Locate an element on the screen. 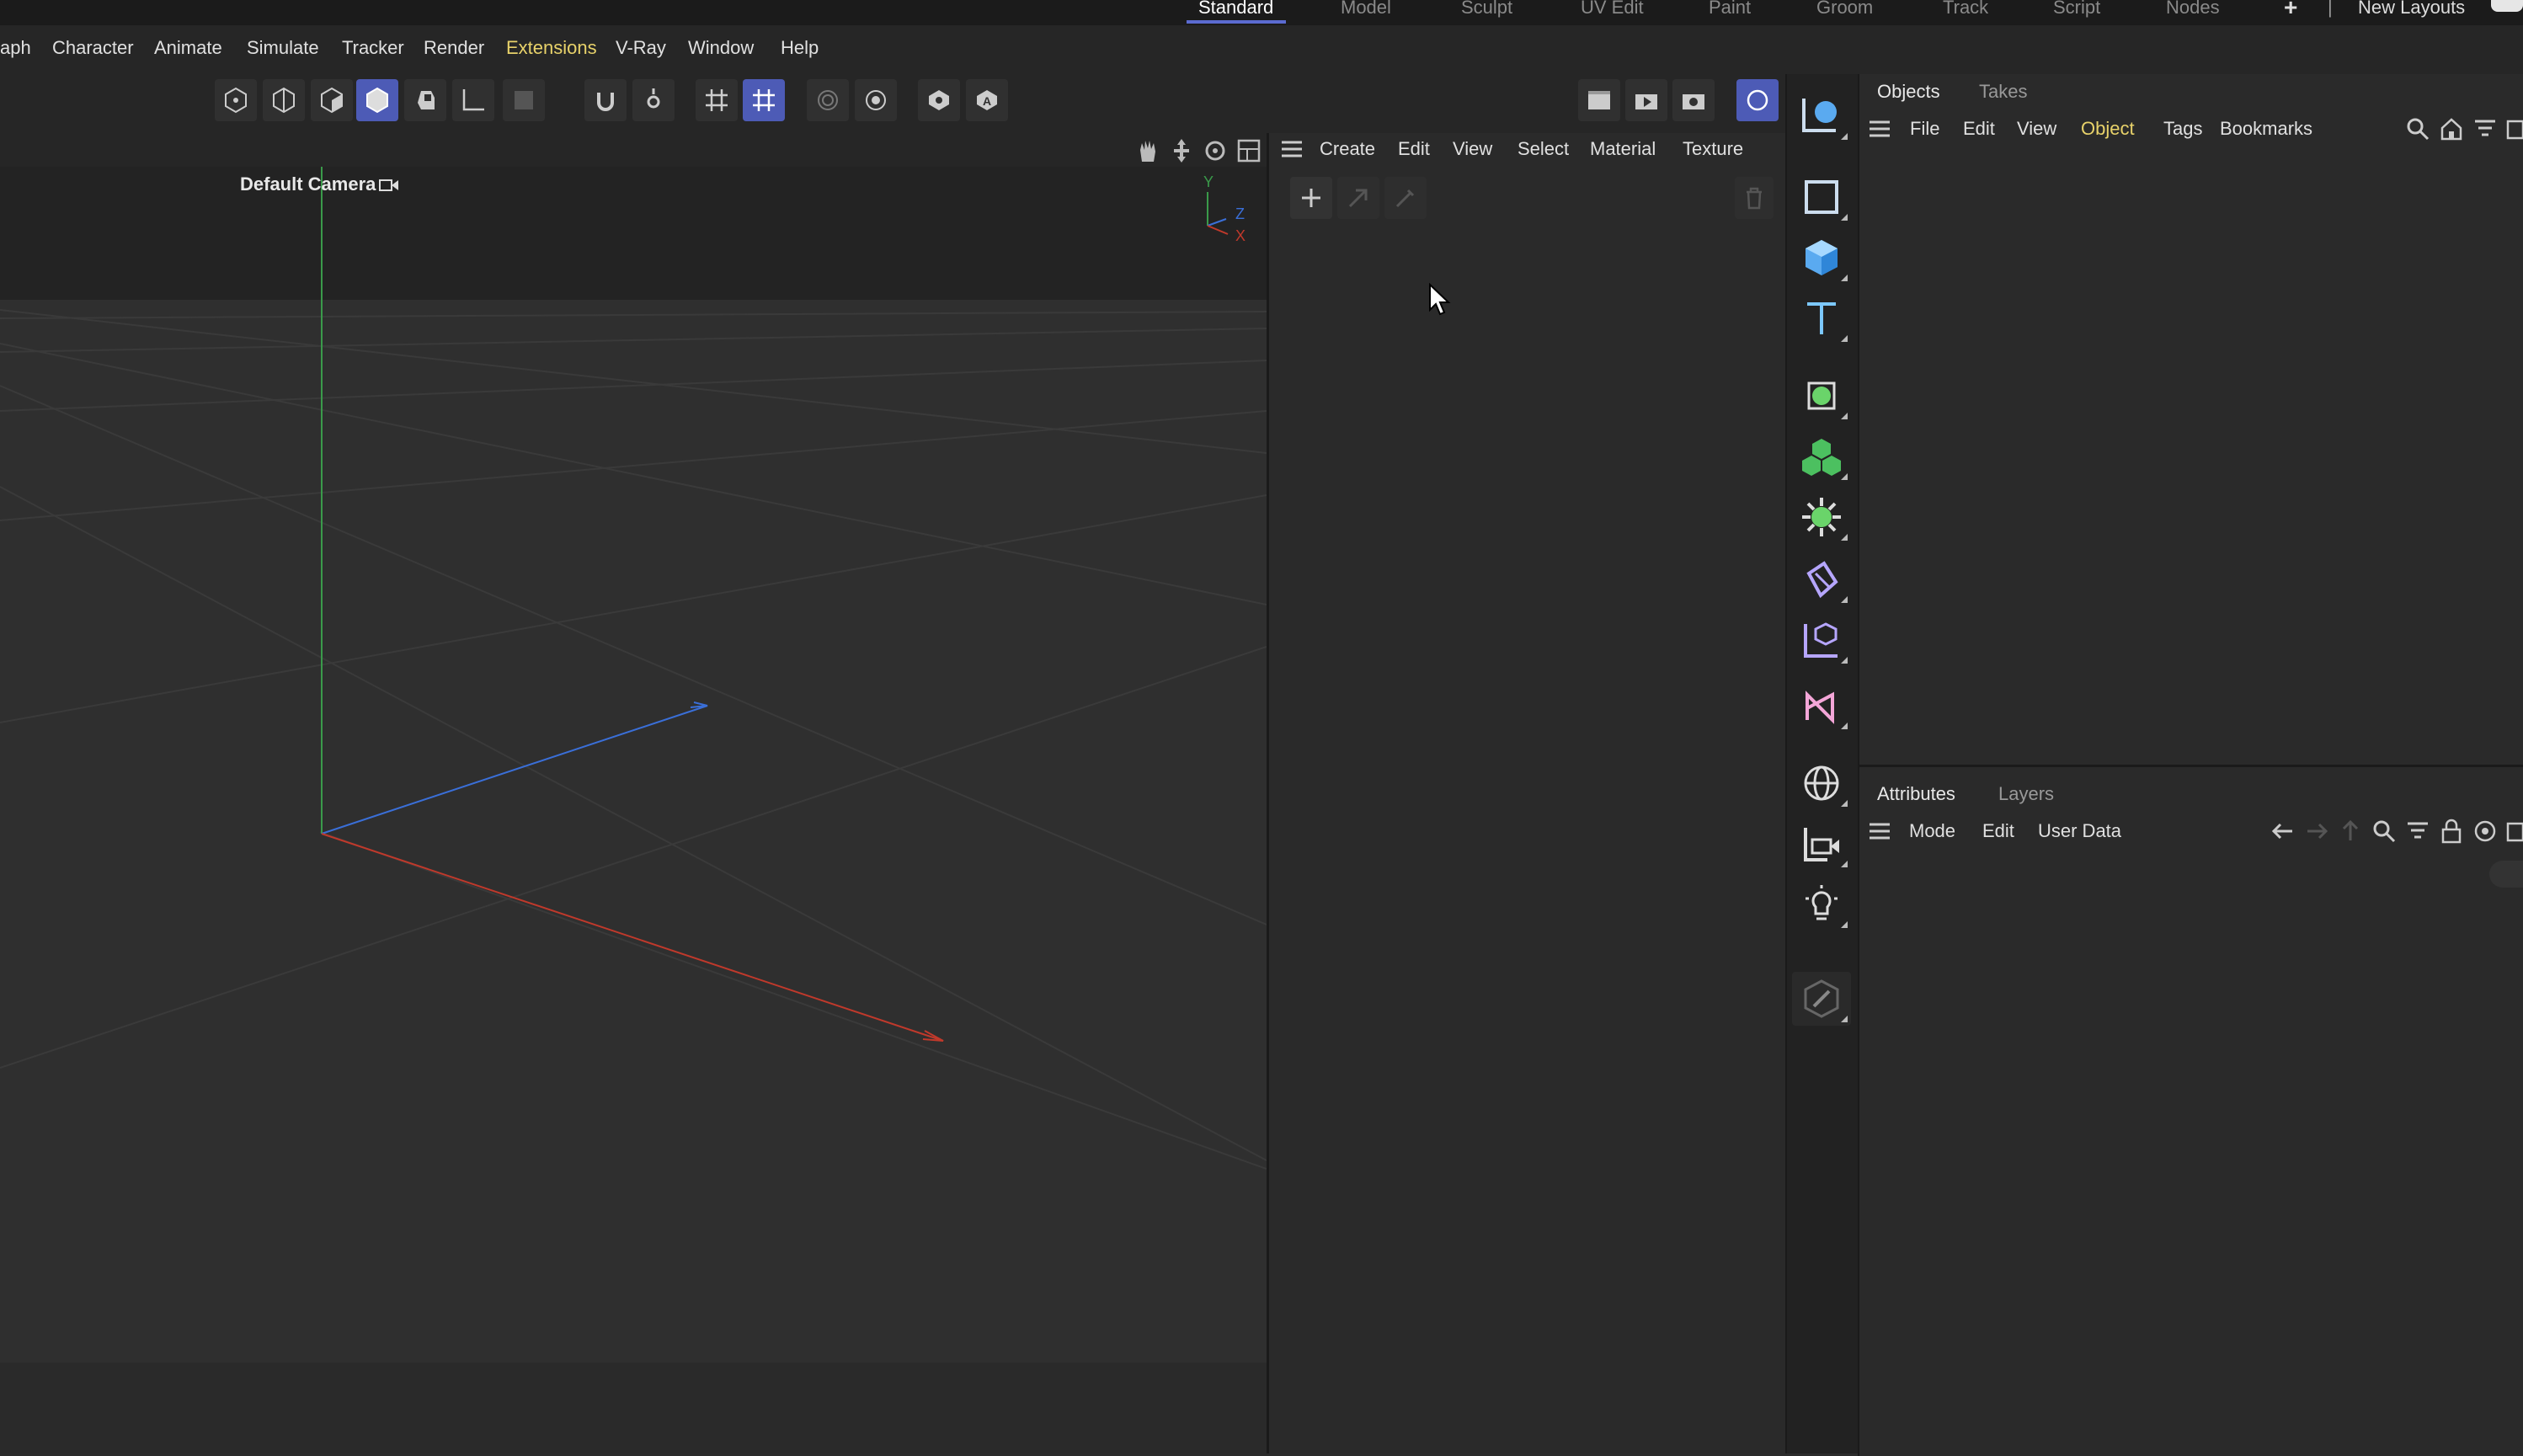  tab-layers: Layers is located at coordinates (2026, 794).